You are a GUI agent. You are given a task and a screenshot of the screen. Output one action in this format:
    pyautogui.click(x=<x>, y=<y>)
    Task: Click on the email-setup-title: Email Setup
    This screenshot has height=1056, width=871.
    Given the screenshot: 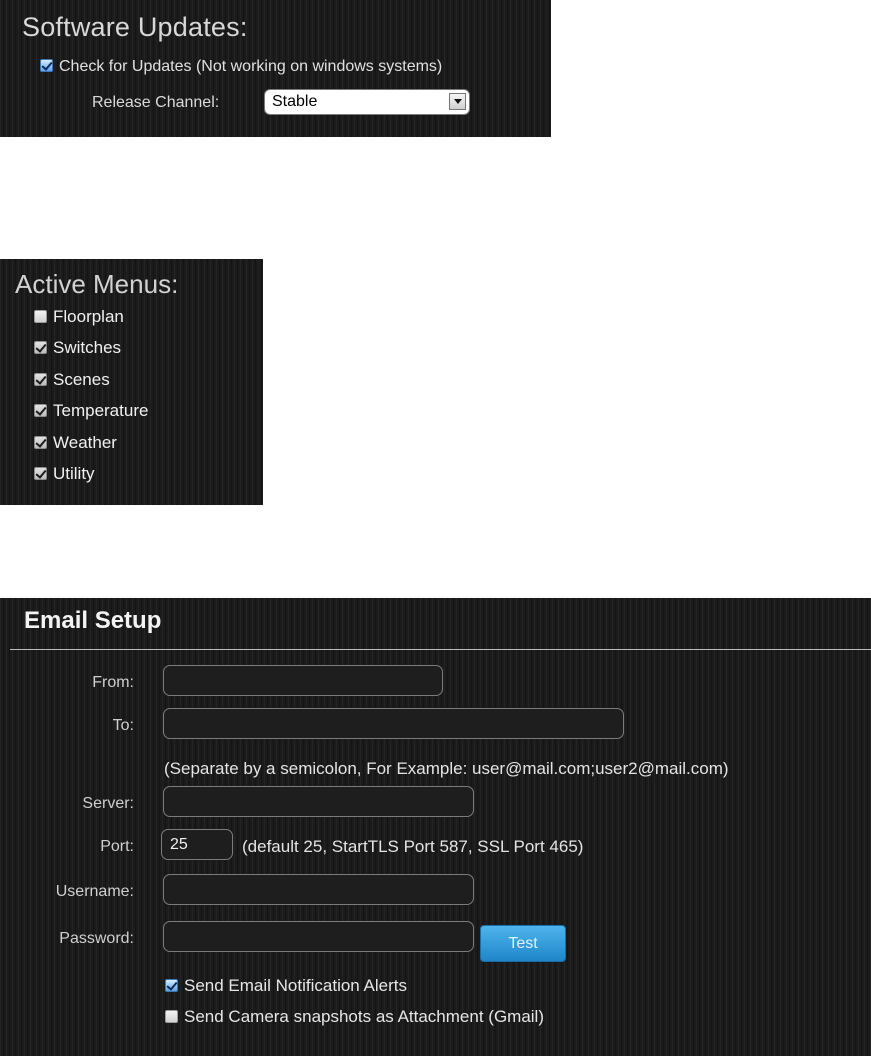 What is the action you would take?
    pyautogui.click(x=93, y=620)
    